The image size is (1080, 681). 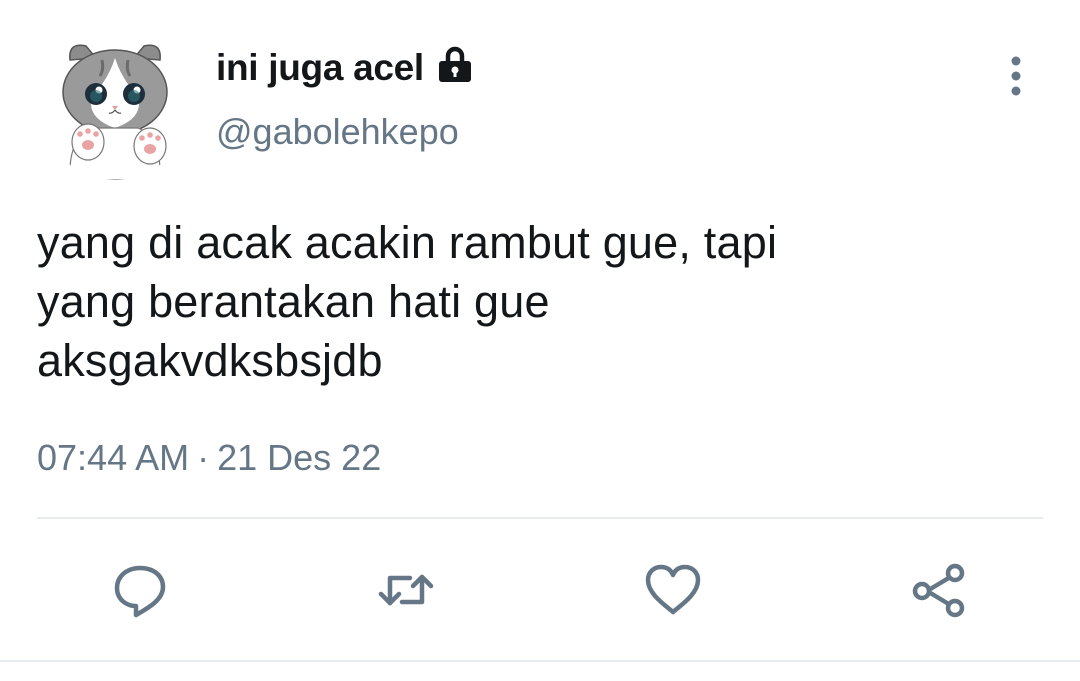 I want to click on retweet-button, so click(x=406, y=590).